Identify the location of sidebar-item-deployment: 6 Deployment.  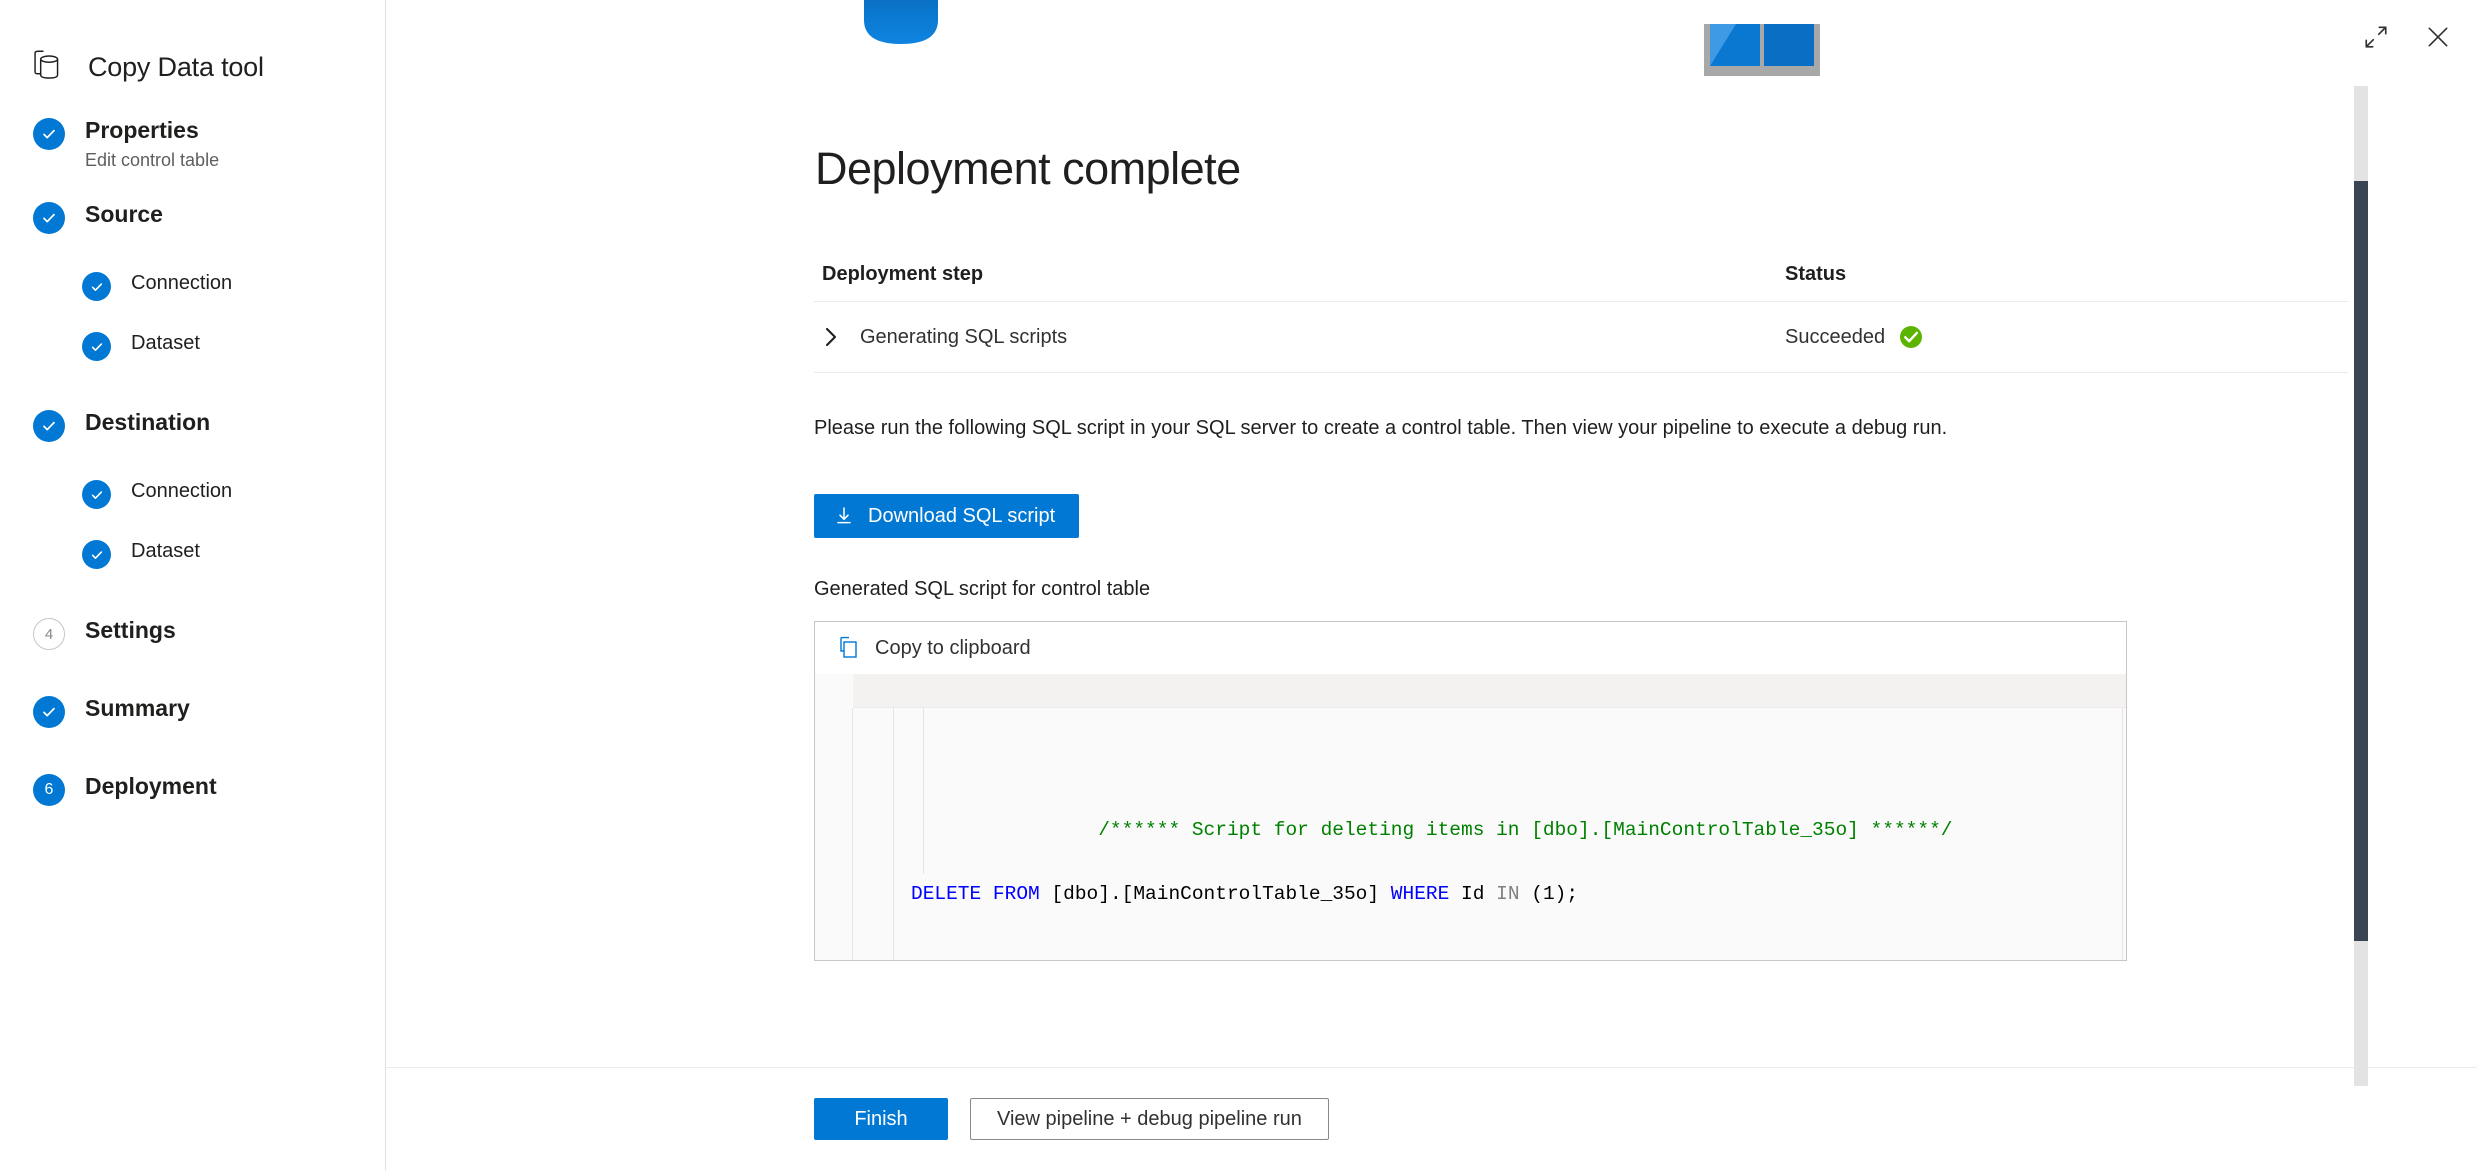
(192, 797).